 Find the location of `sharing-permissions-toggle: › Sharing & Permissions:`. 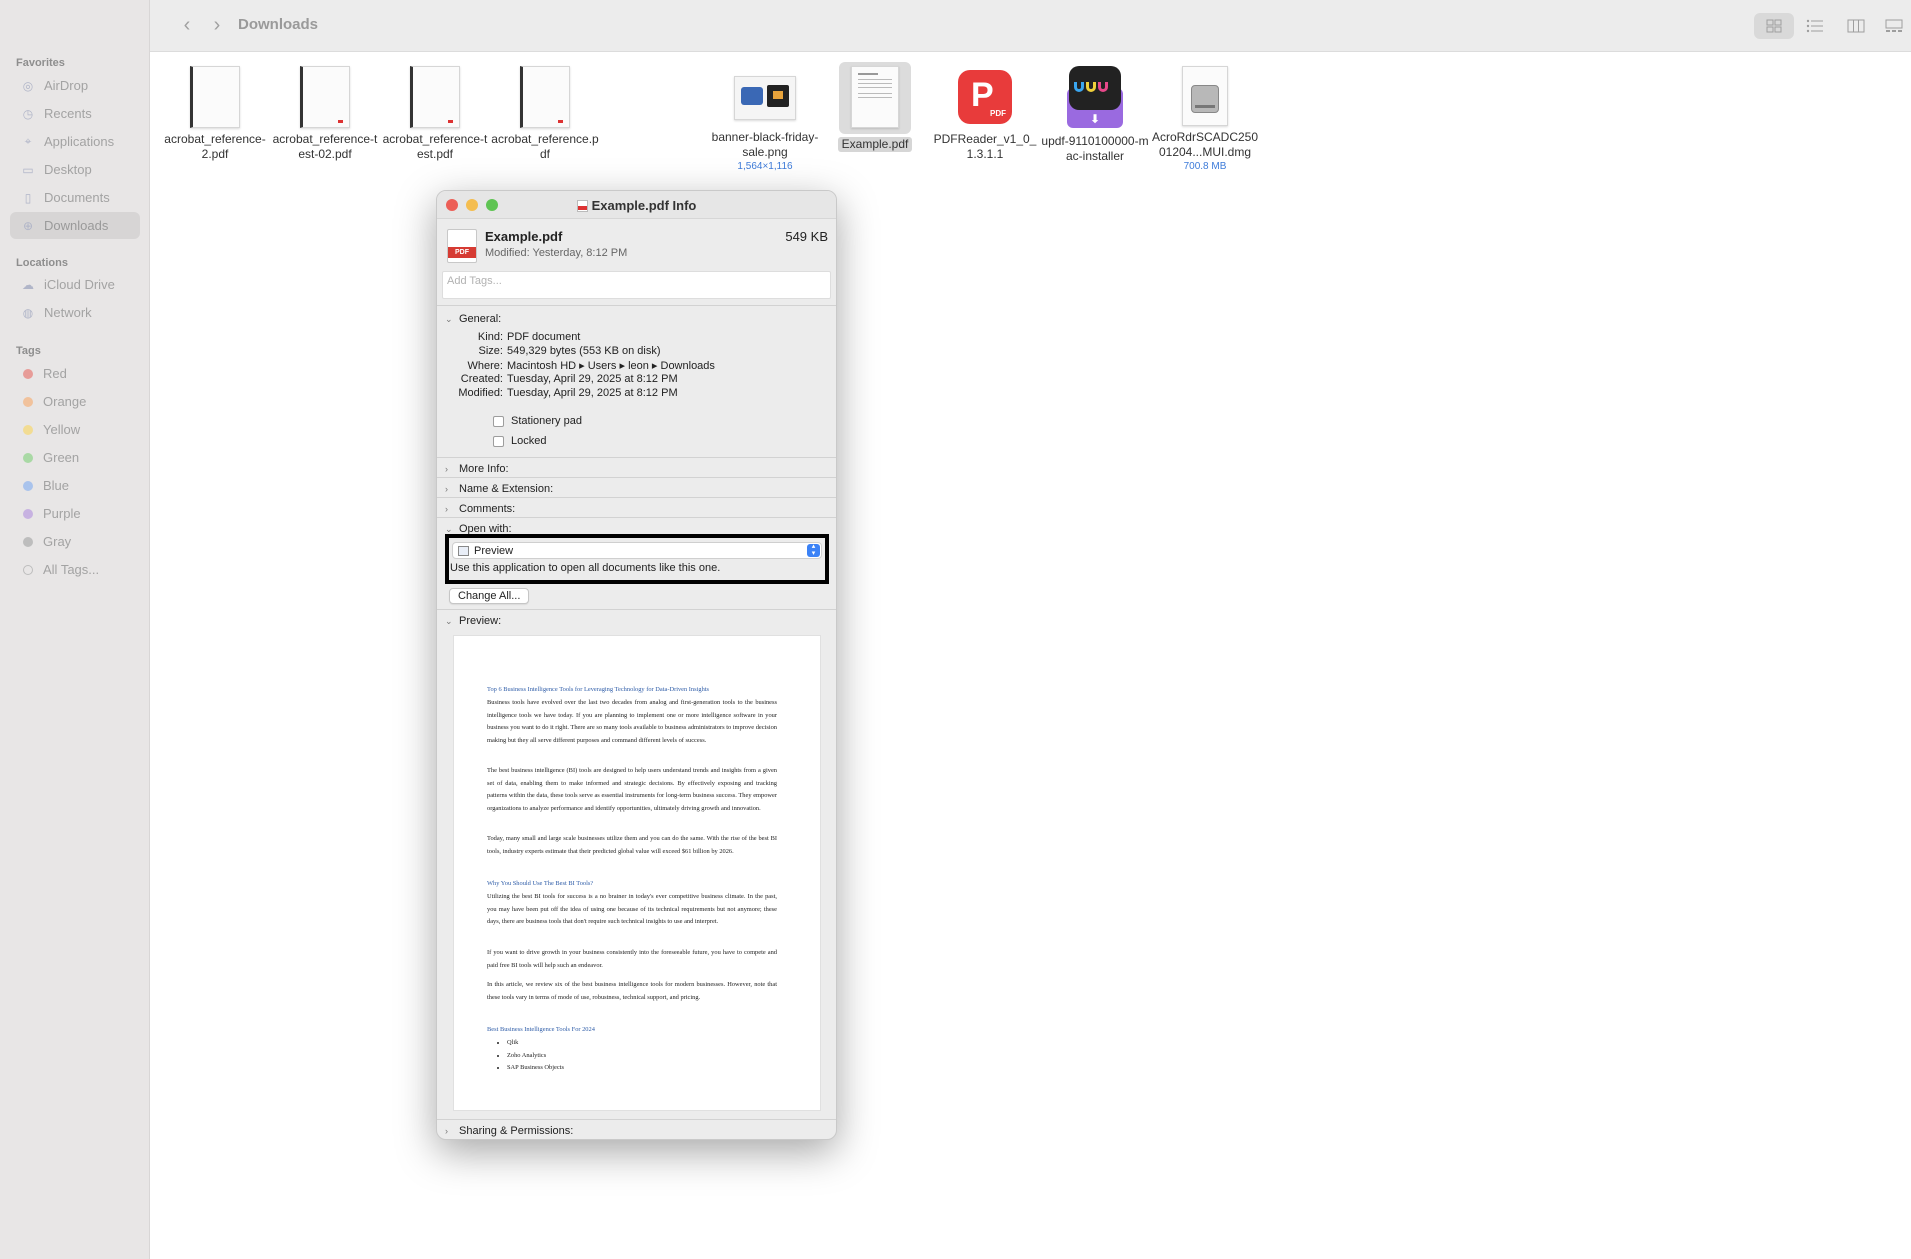

sharing-permissions-toggle: › Sharing & Permissions: is located at coordinates (509, 1131).